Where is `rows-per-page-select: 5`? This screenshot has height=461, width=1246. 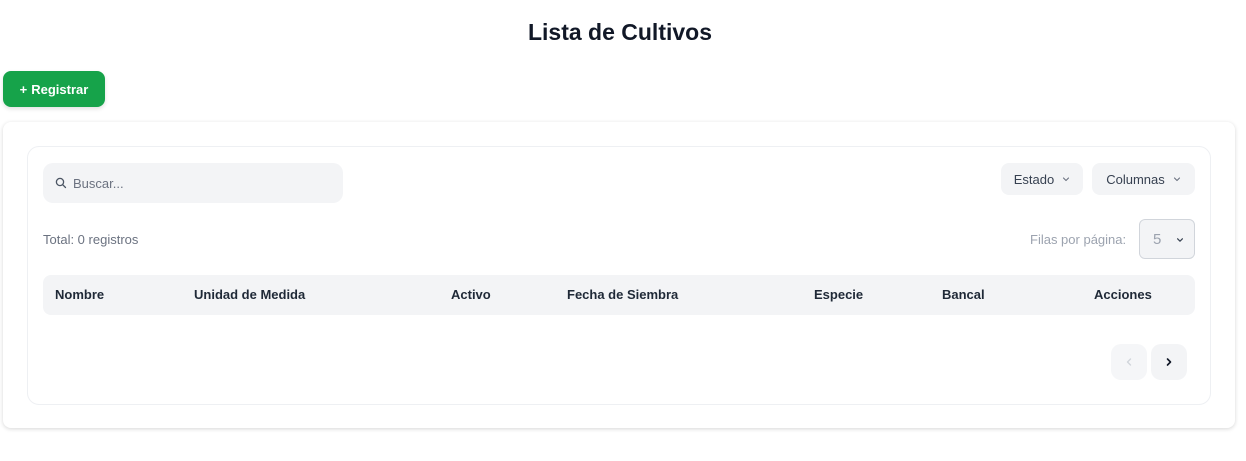 rows-per-page-select: 5 is located at coordinates (1167, 239).